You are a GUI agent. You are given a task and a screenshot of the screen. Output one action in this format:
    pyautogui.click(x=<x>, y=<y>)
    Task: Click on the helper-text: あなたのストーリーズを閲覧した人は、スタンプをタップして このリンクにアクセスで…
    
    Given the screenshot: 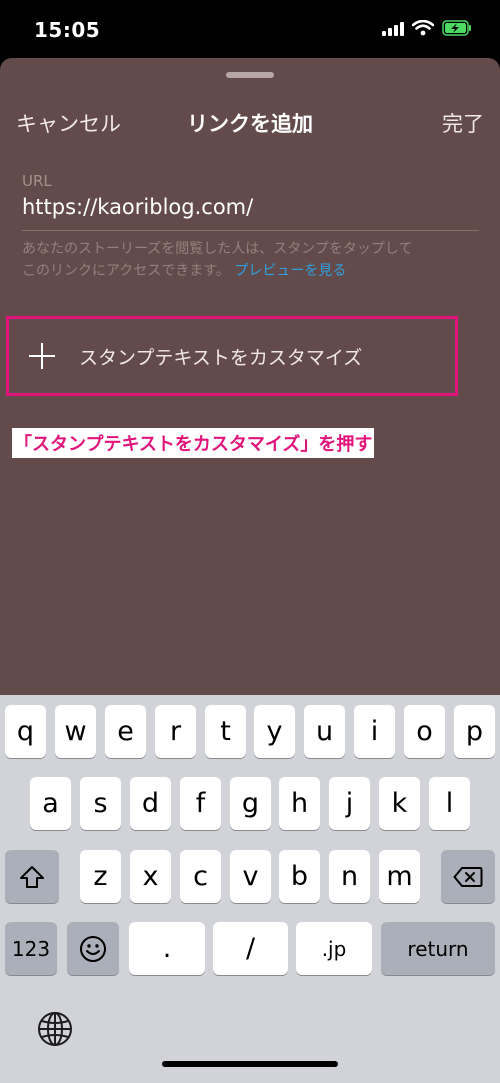 What is the action you would take?
    pyautogui.click(x=252, y=260)
    